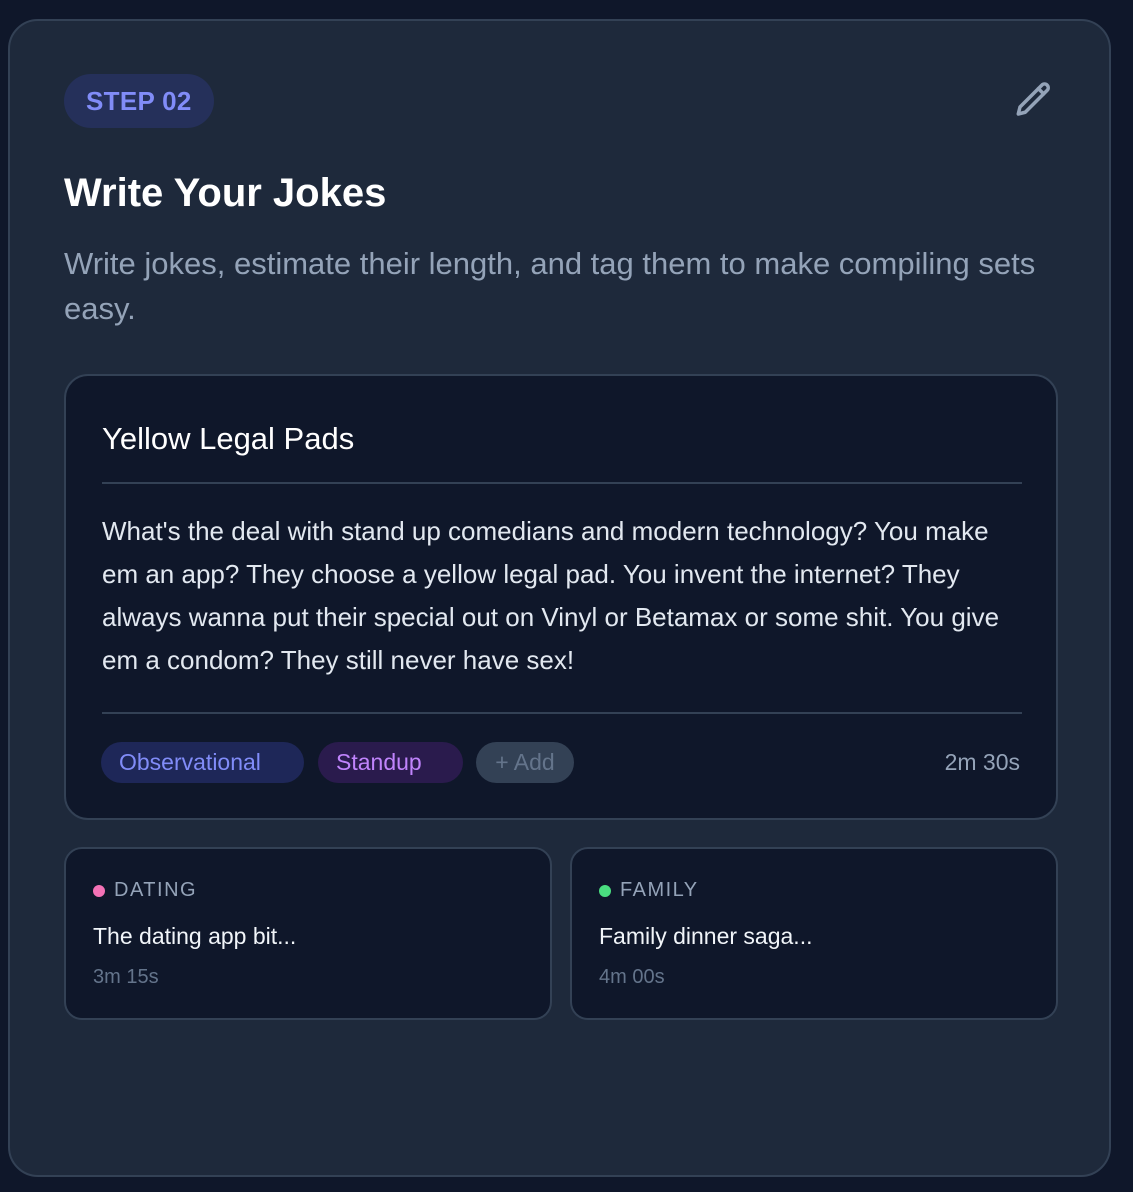 This screenshot has height=1192, width=1133. I want to click on joke-card-dating: DATING The dating app bit... 3m 15s, so click(308, 933).